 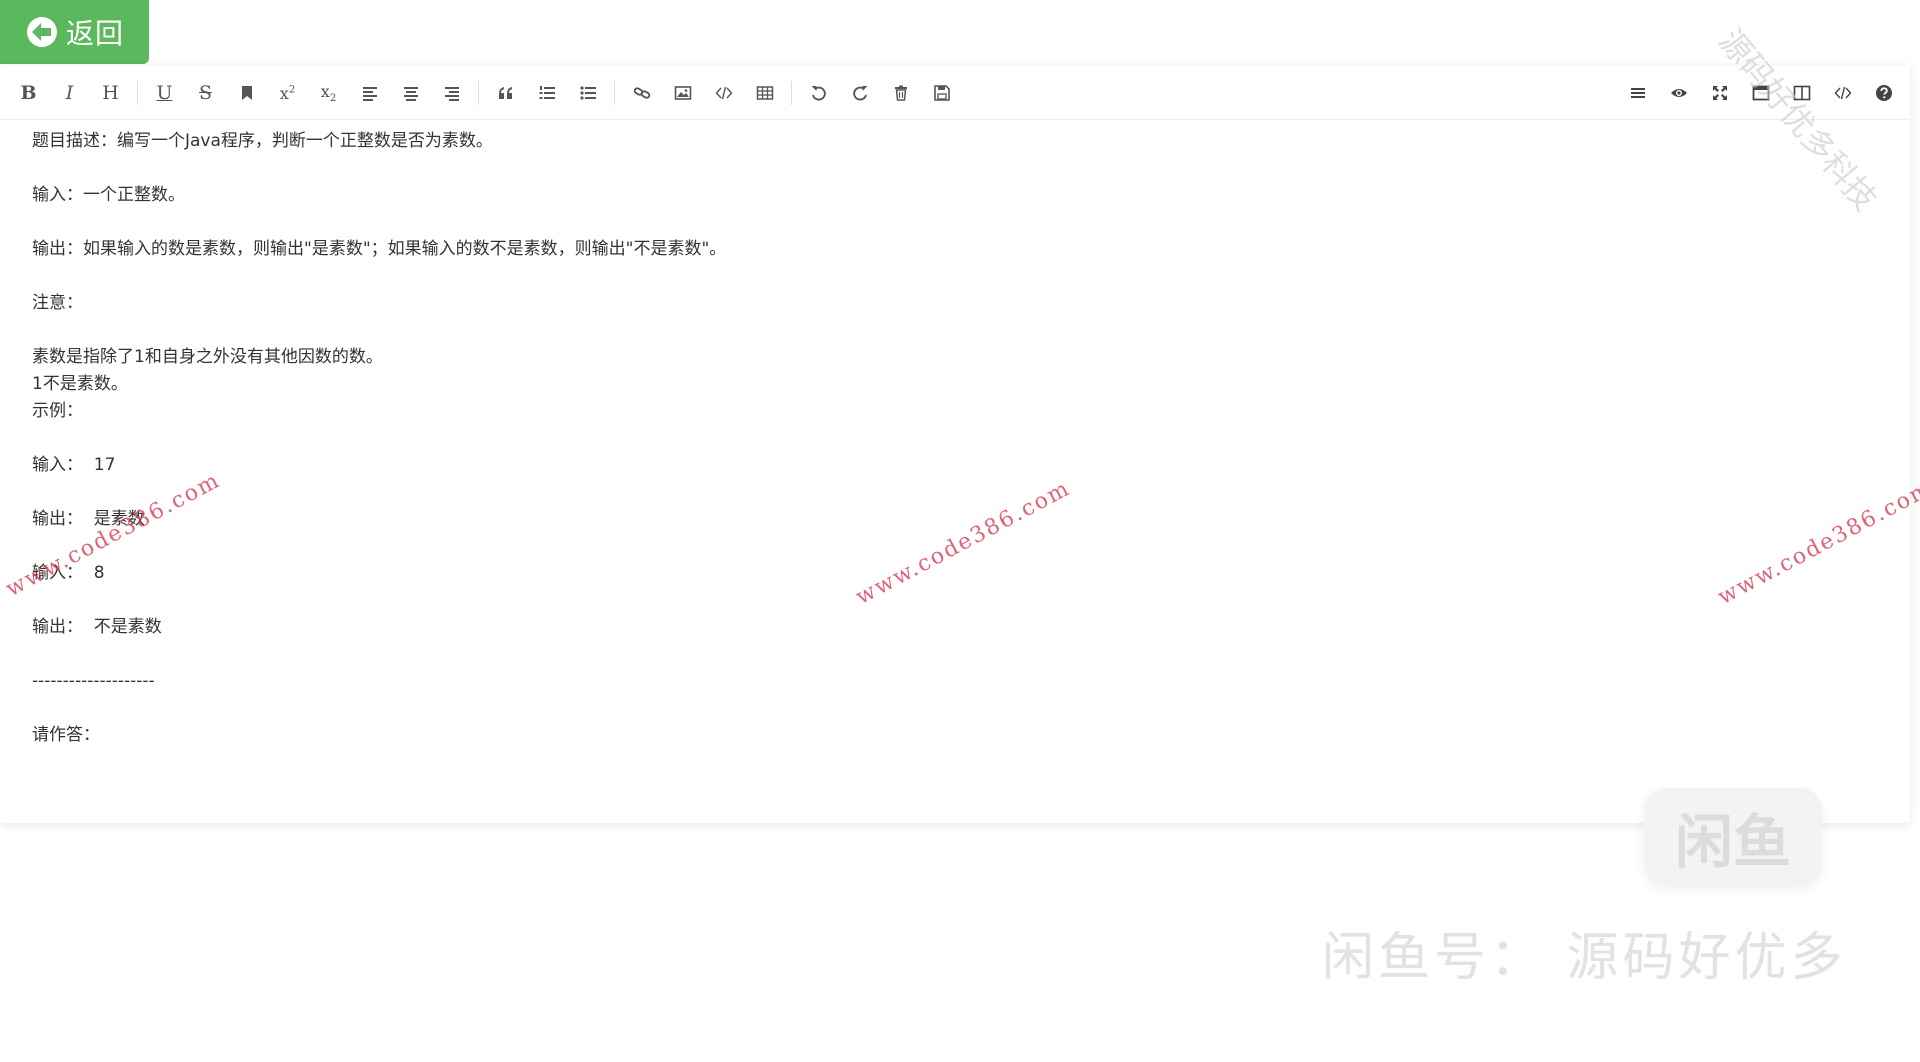 I want to click on bookmark-icon, so click(x=246, y=93).